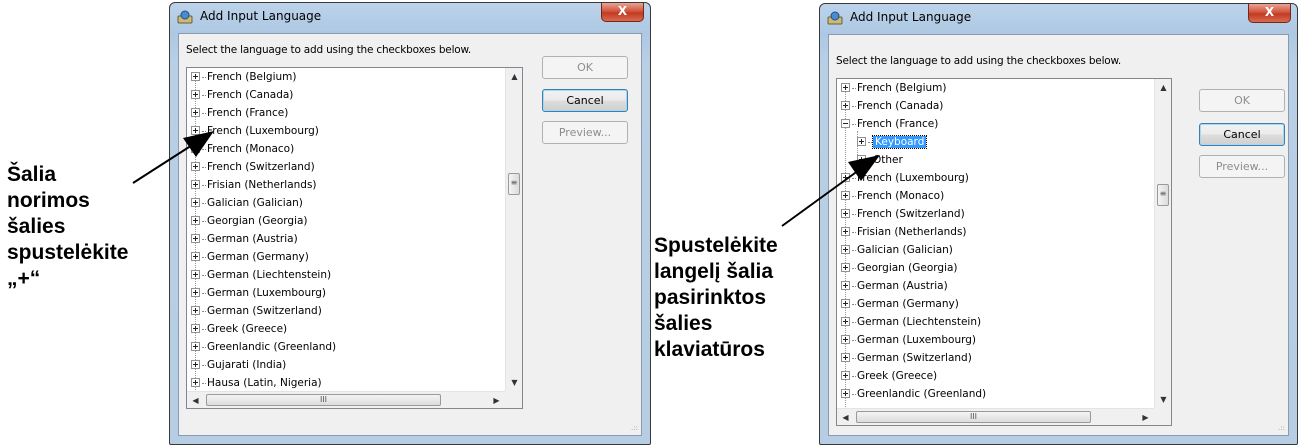 The width and height of the screenshot is (1300, 447). Describe the element at coordinates (198, 144) in the screenshot. I see `pointer-arrowhead-left` at that location.